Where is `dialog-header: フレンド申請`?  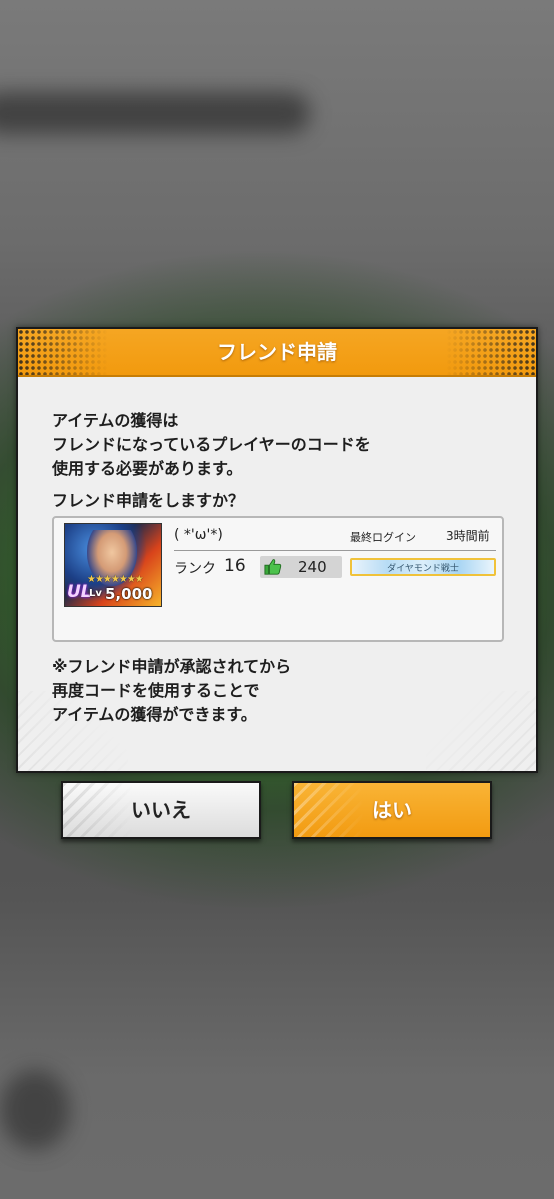 dialog-header: フレンド申請 is located at coordinates (277, 353).